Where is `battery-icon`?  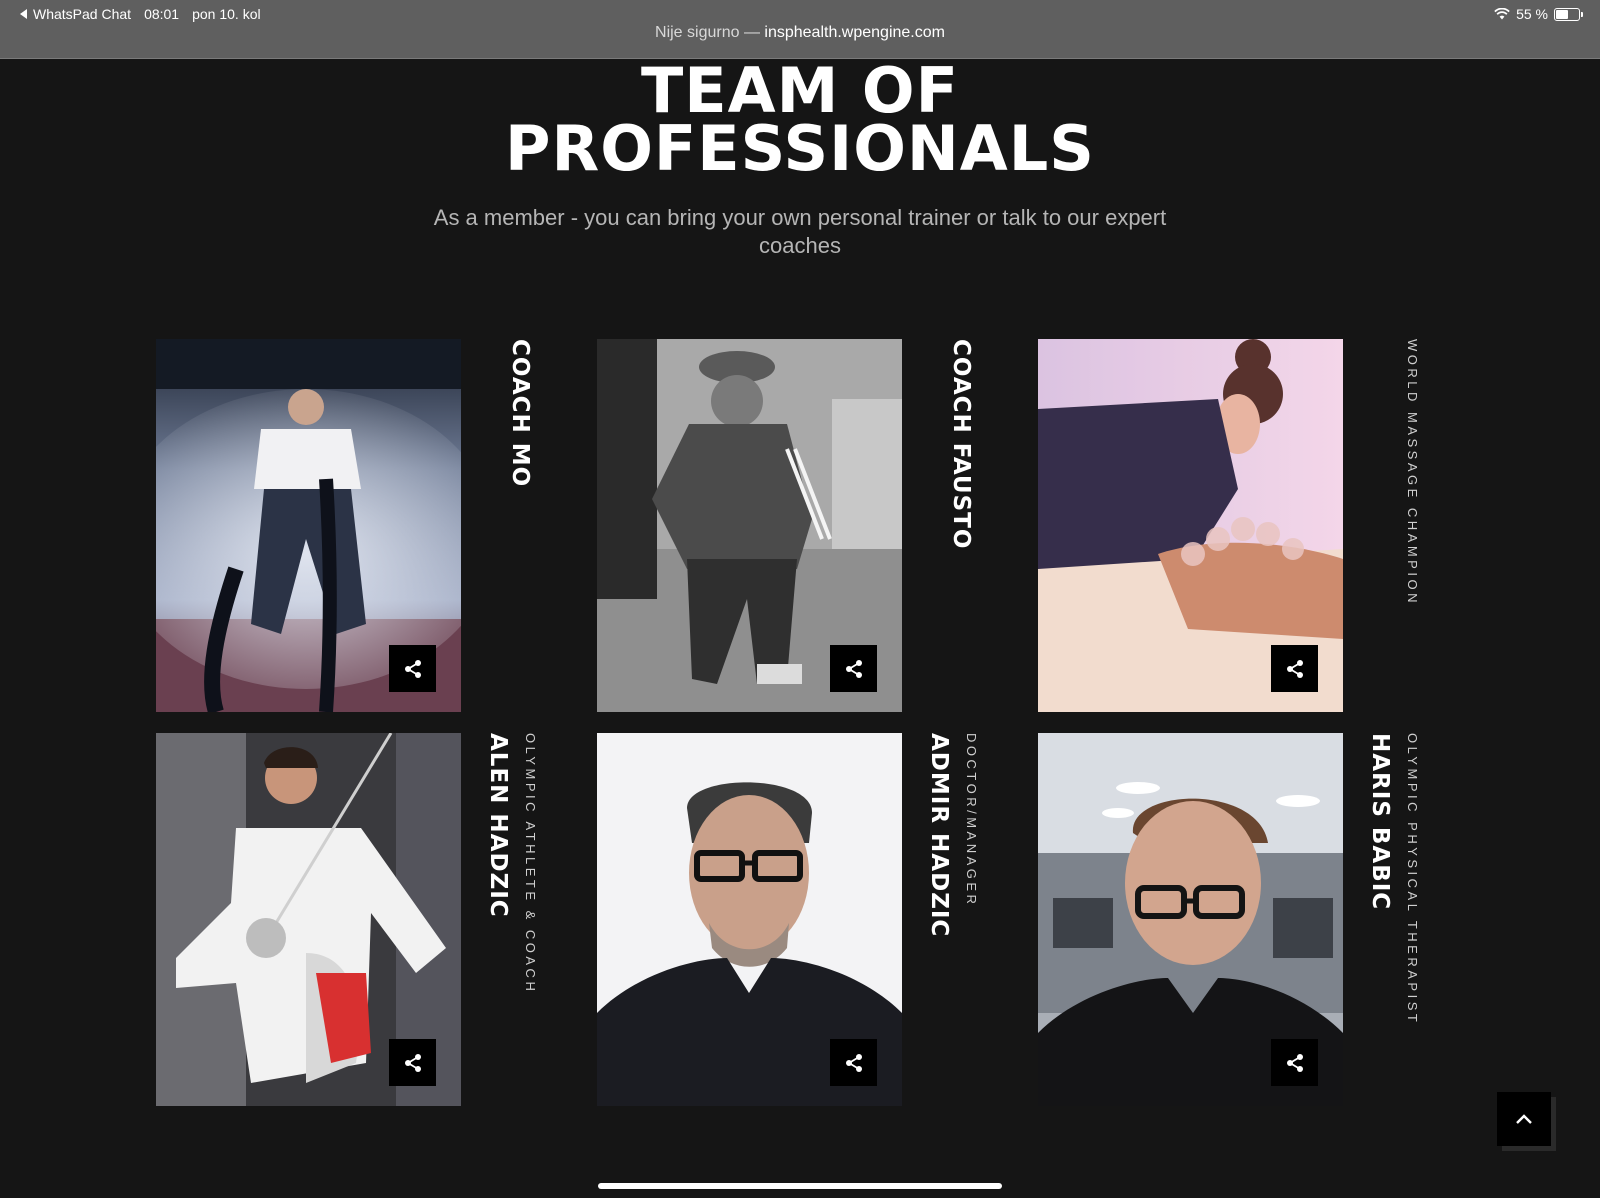
battery-icon is located at coordinates (1568, 14).